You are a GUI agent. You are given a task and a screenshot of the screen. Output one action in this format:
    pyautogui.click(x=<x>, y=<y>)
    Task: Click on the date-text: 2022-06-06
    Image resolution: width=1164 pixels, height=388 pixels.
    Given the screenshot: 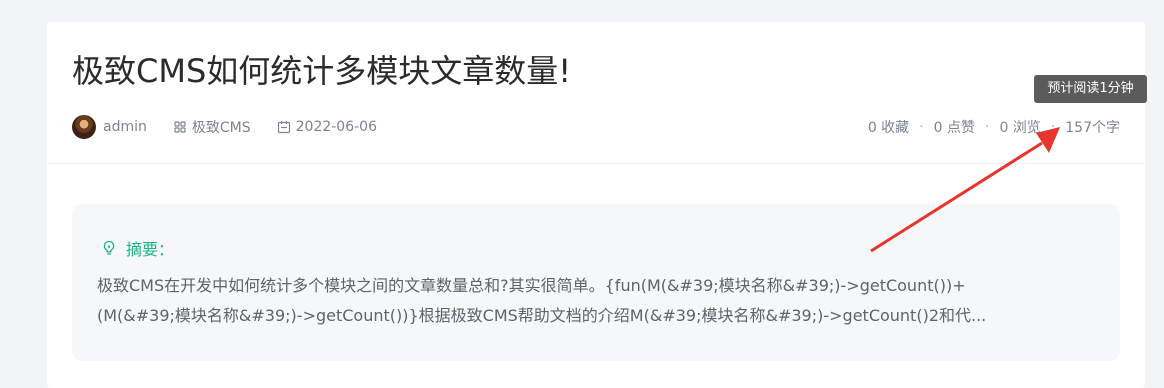 What is the action you would take?
    pyautogui.click(x=336, y=127)
    